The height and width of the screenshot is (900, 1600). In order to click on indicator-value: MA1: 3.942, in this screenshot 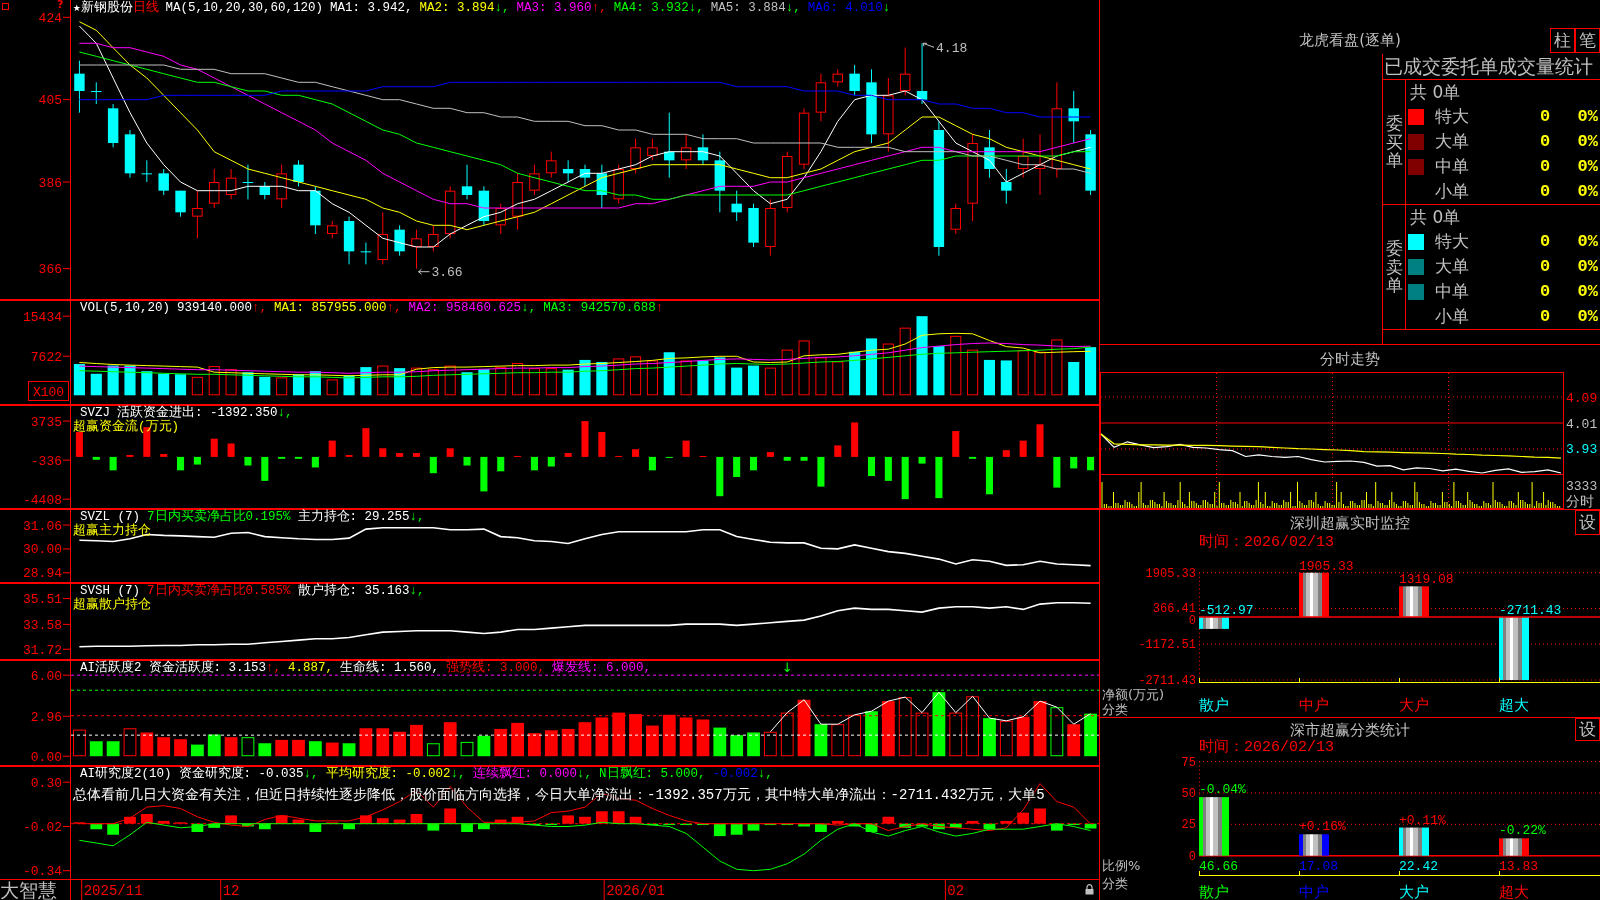, I will do `click(371, 8)`.